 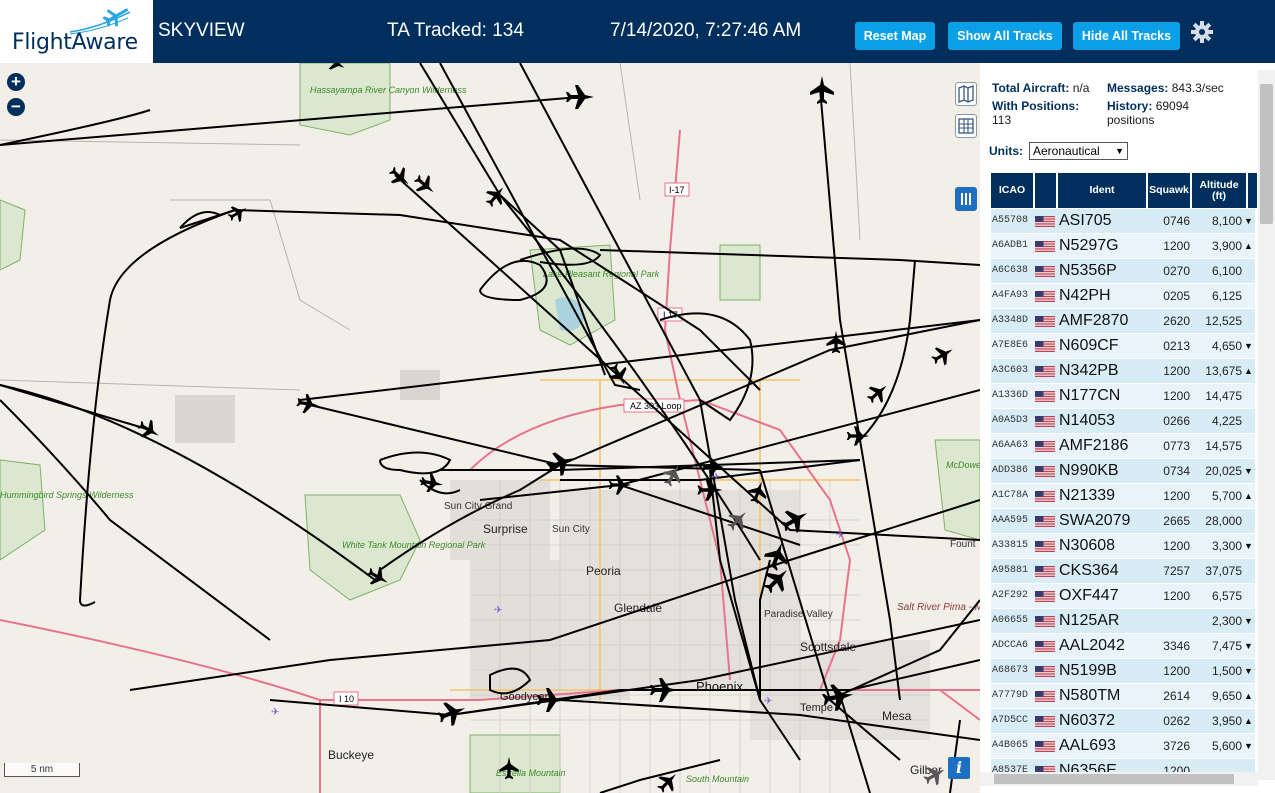 What do you see at coordinates (1087, 495) in the screenshot?
I see `ident-cell: N21339` at bounding box center [1087, 495].